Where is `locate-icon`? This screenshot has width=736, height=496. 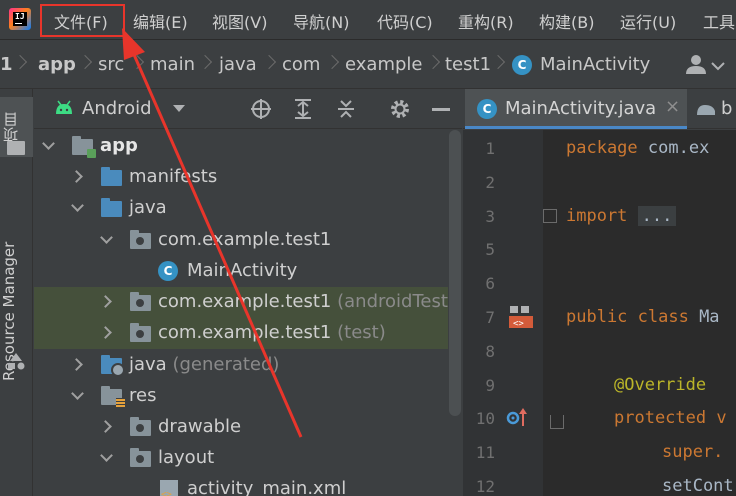
locate-icon is located at coordinates (261, 109).